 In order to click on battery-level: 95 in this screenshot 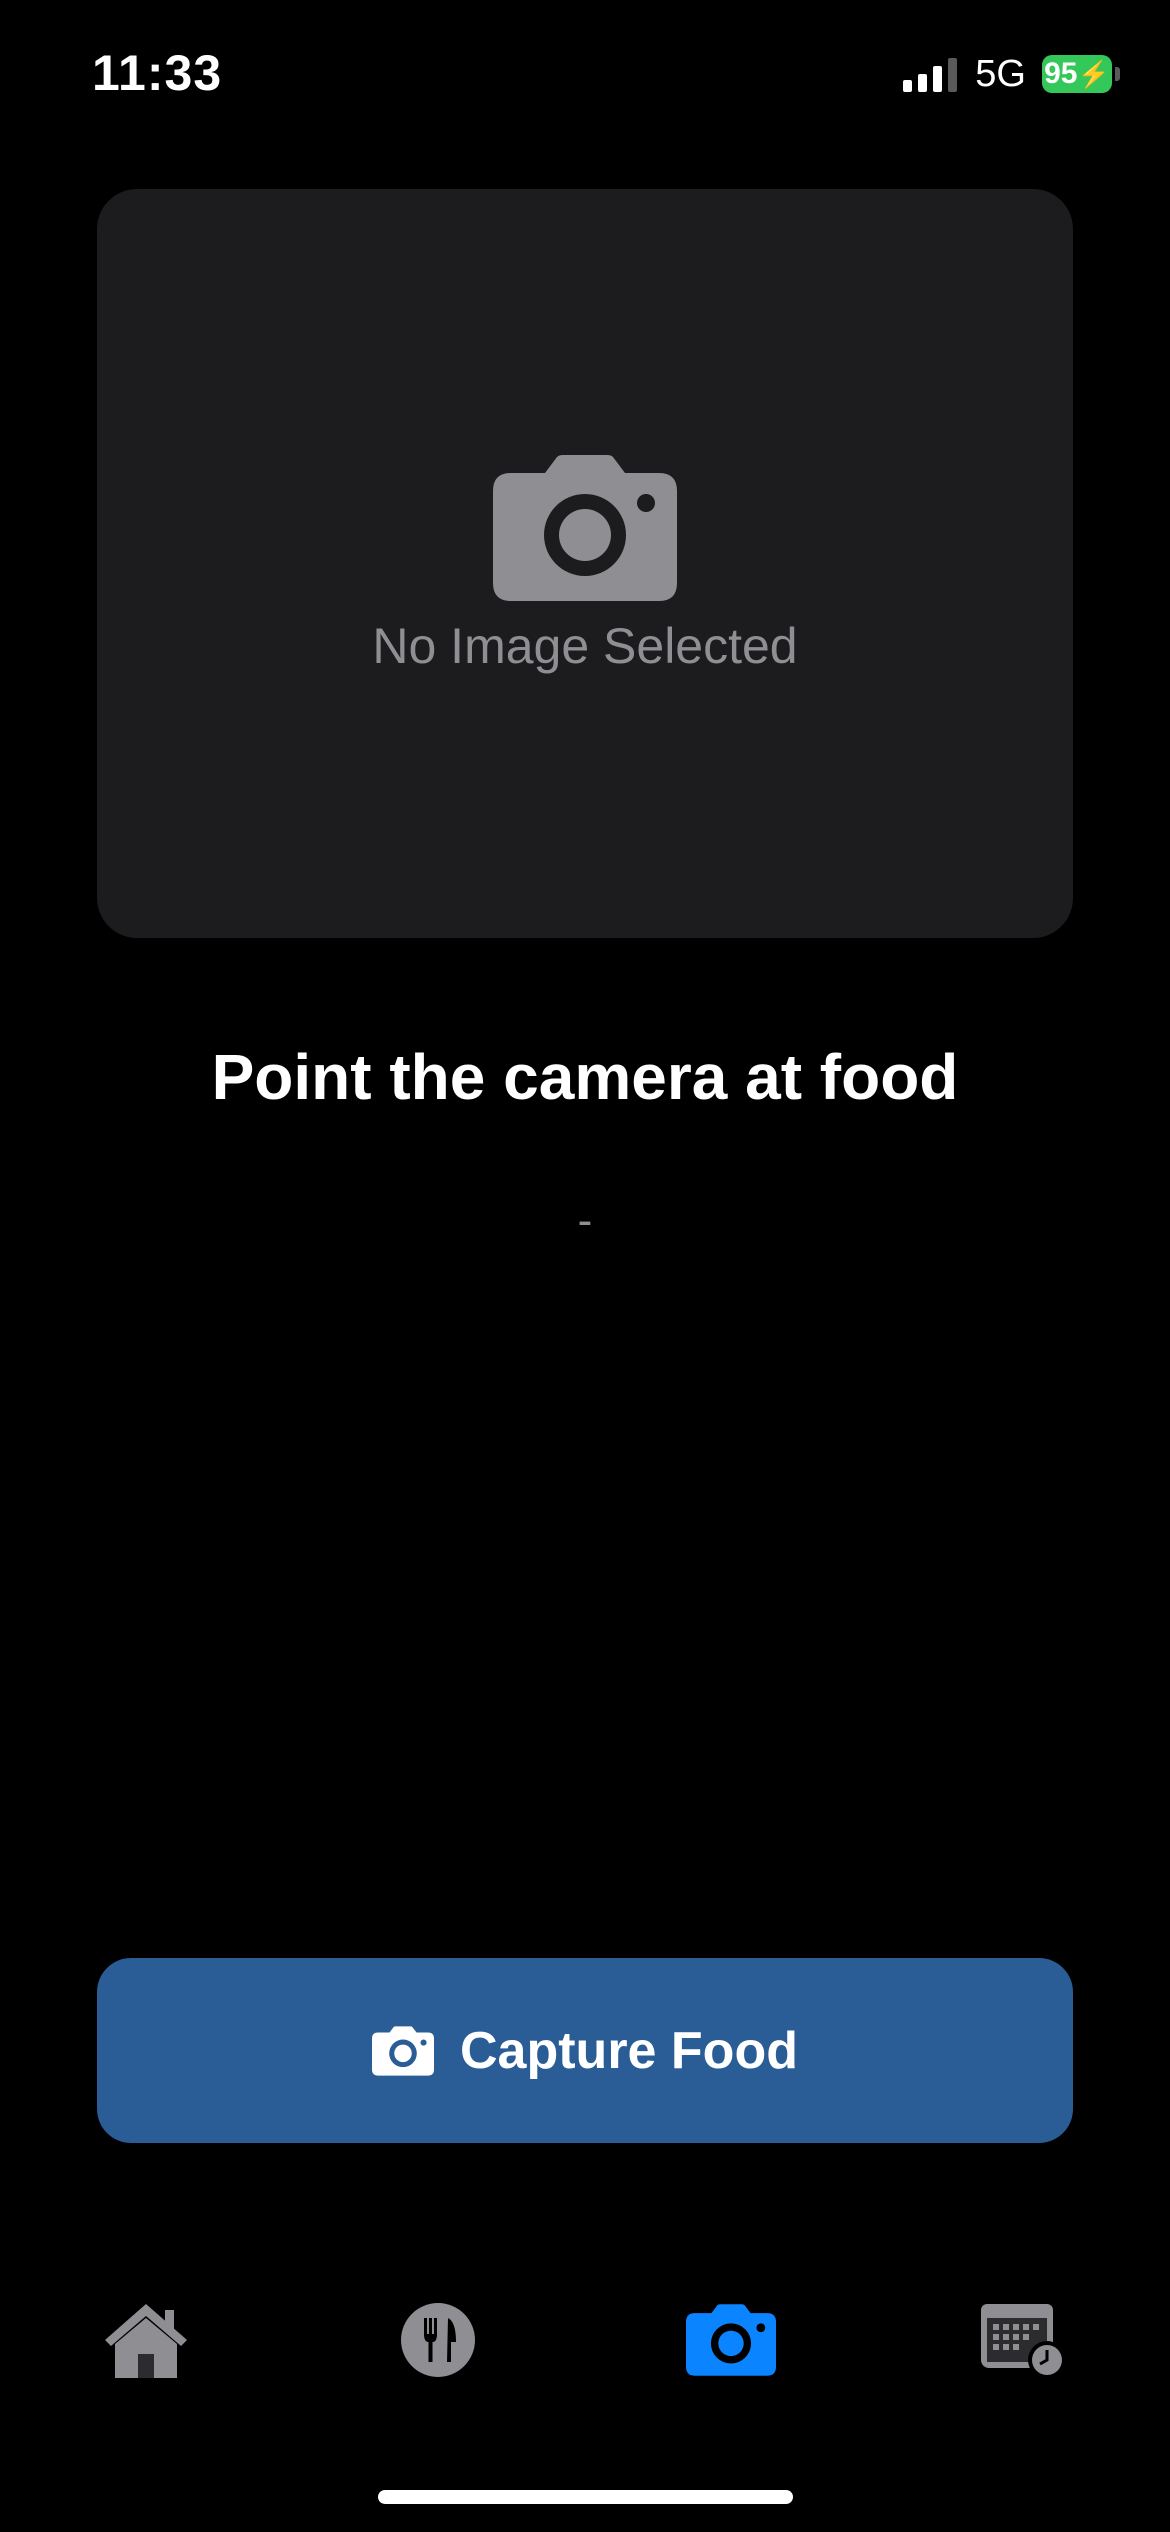, I will do `click(1061, 73)`.